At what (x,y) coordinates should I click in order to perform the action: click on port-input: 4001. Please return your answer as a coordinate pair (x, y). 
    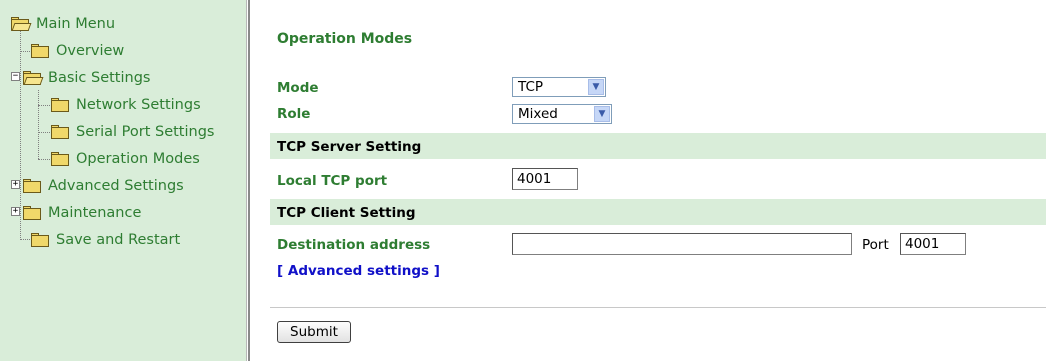
    Looking at the image, I should click on (933, 244).